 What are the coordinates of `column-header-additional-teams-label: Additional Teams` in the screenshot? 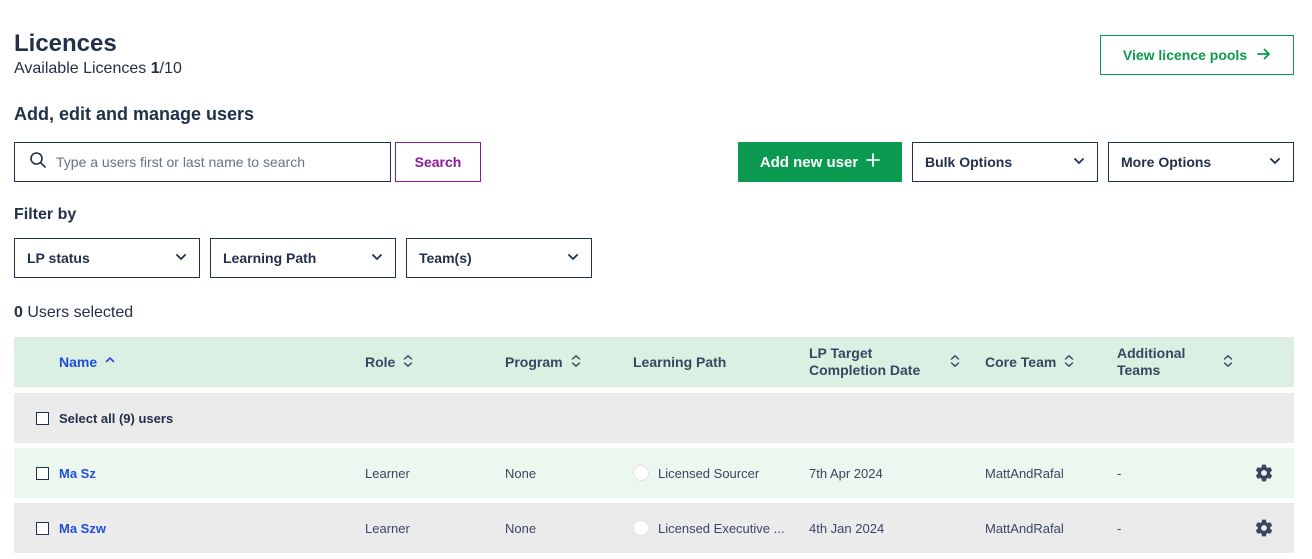 It's located at (1151, 362).